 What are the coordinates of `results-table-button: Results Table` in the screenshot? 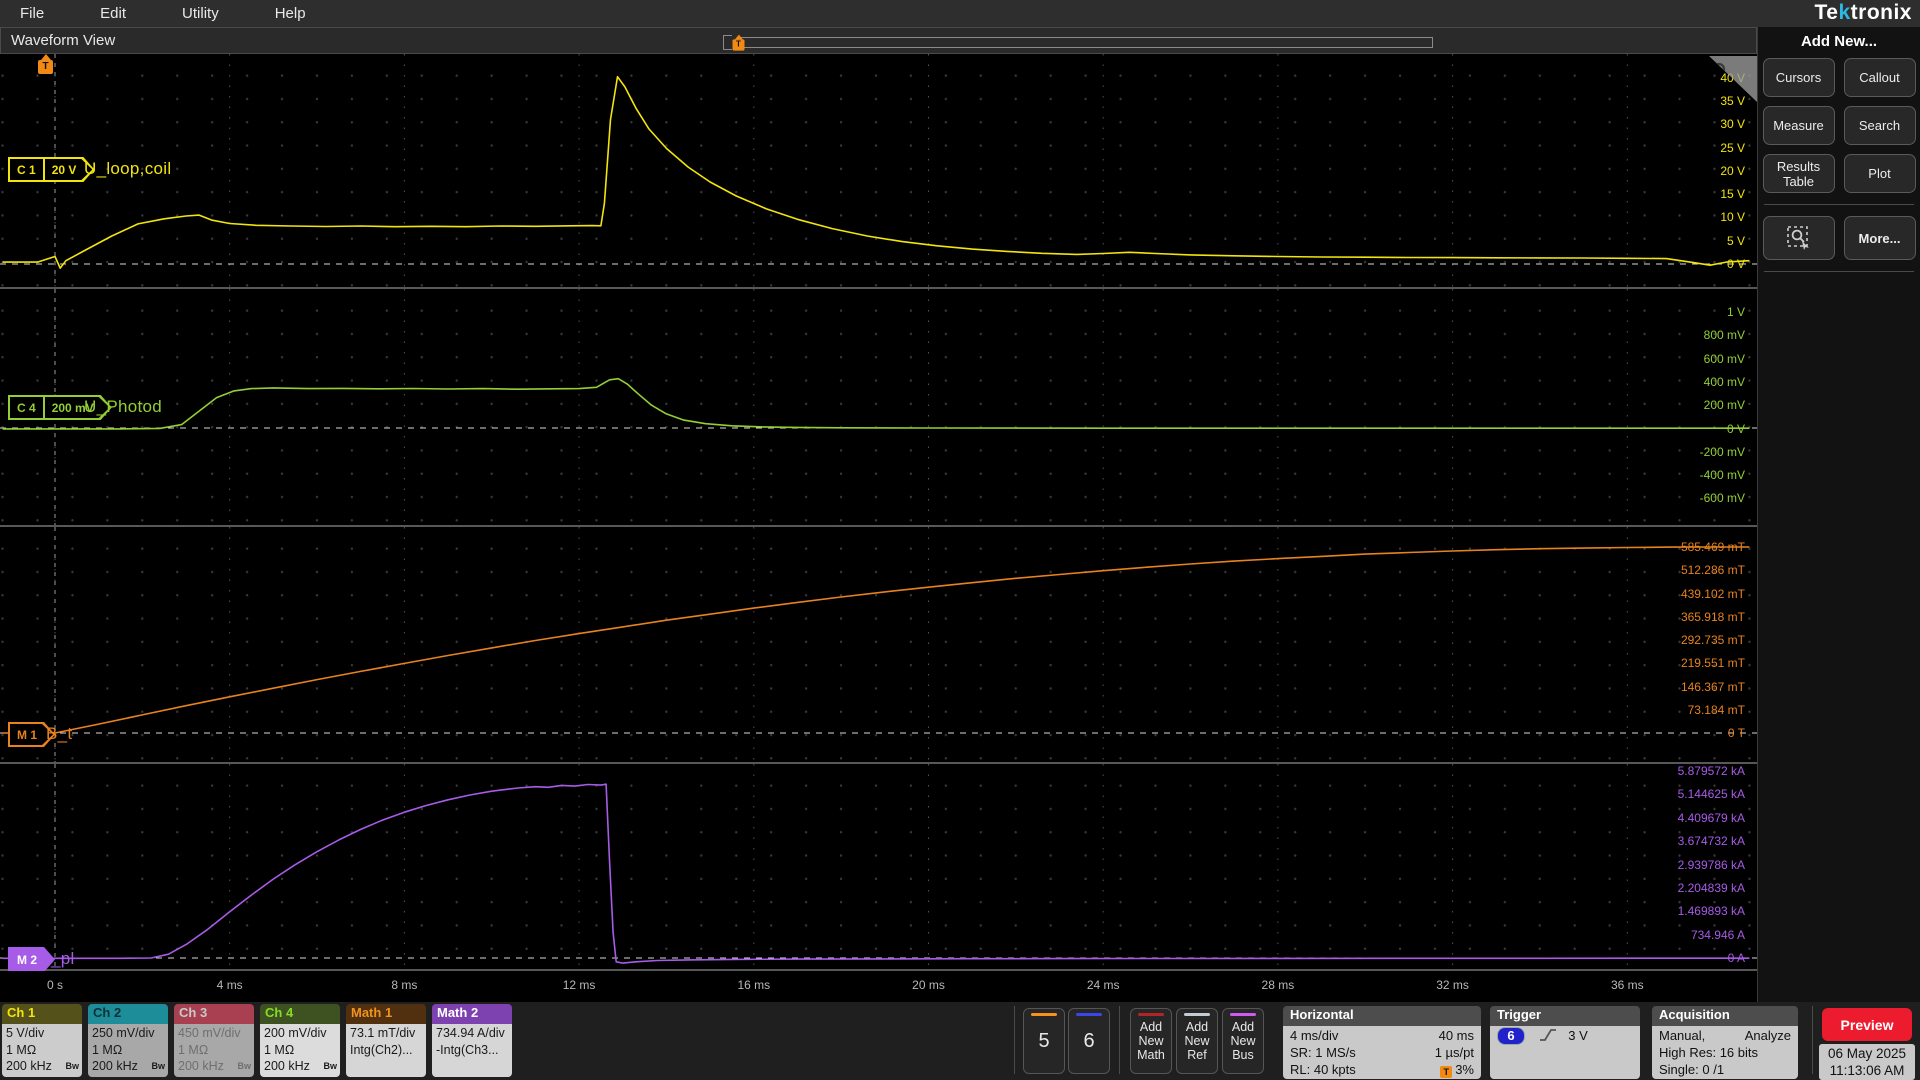 It's located at (1798, 173).